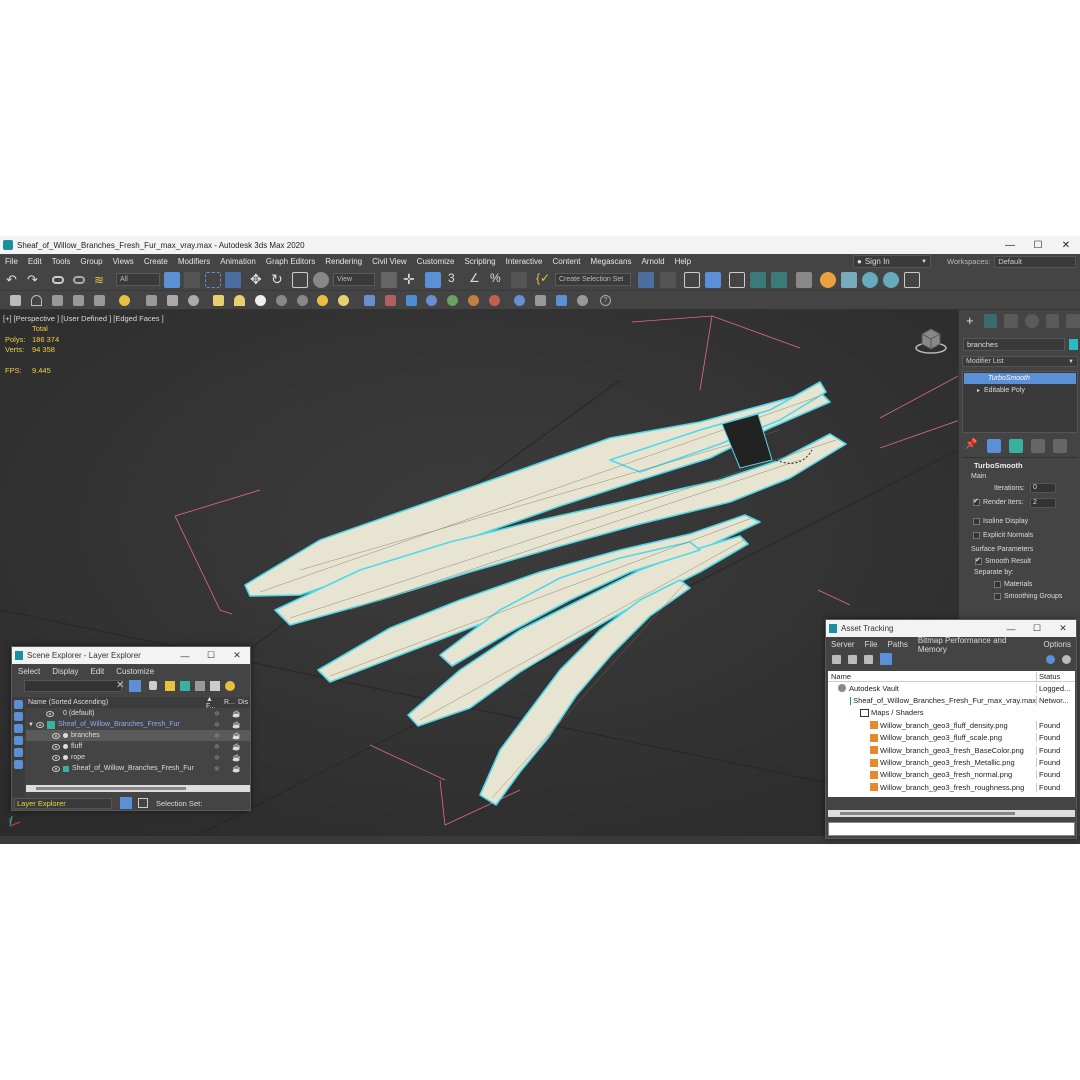 The width and height of the screenshot is (1080, 1080). What do you see at coordinates (1055, 676) in the screenshot?
I see `col-status: Status` at bounding box center [1055, 676].